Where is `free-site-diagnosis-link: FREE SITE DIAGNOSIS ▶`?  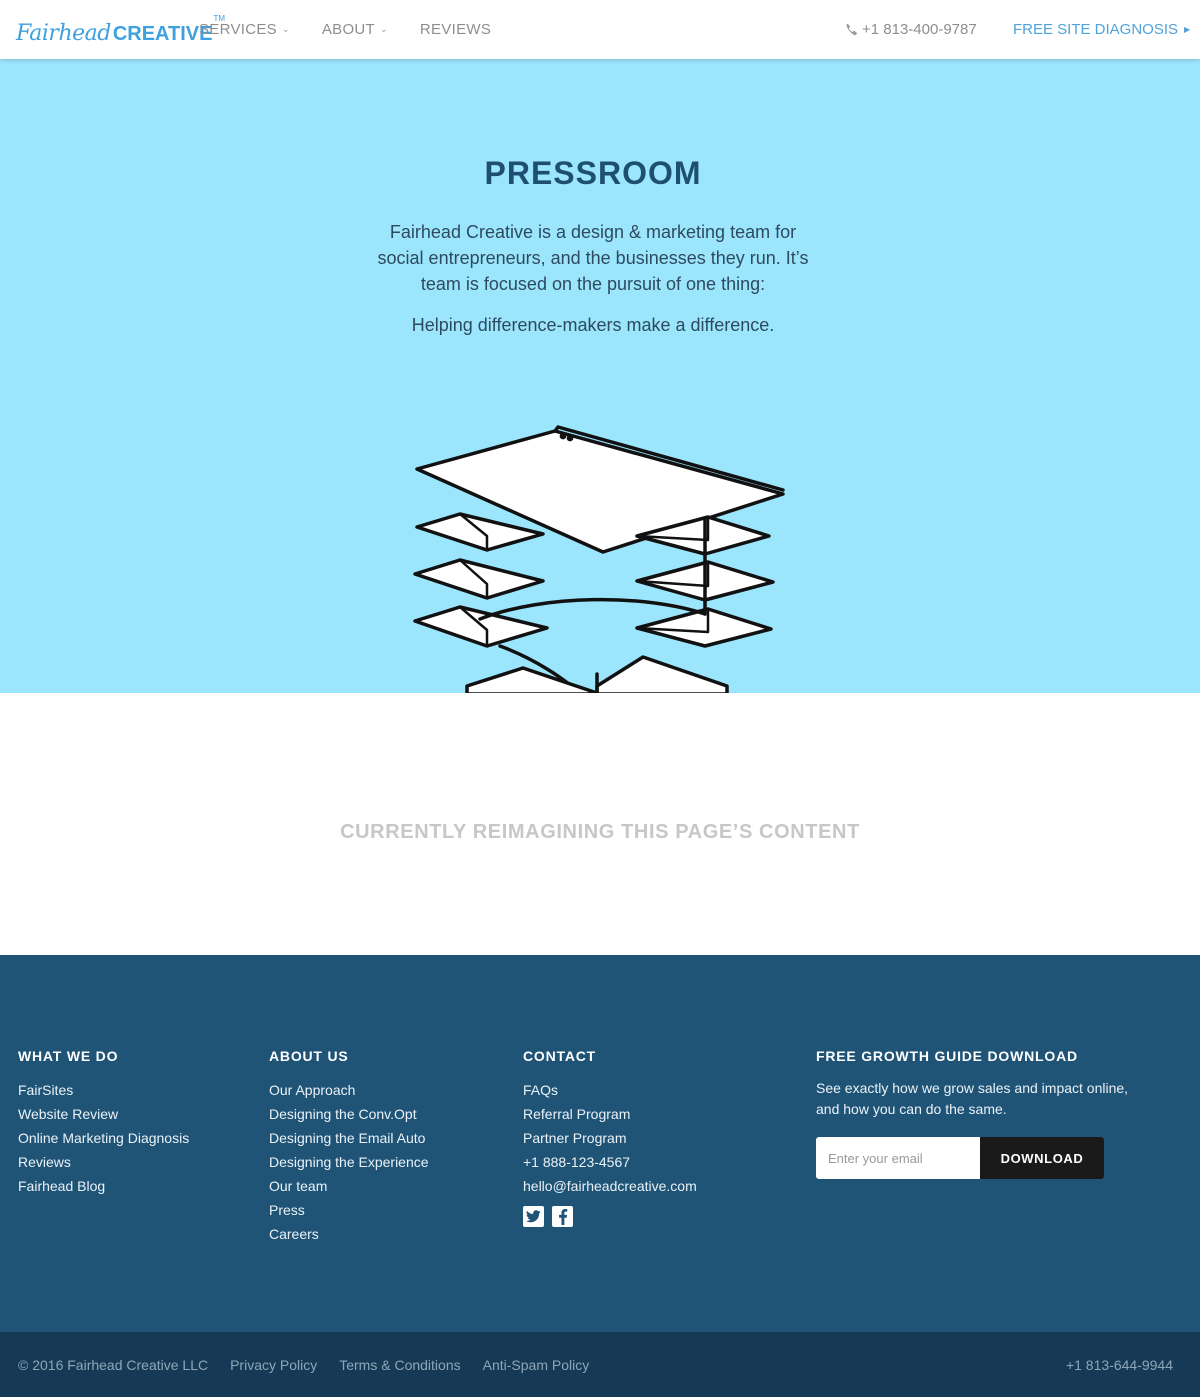 free-site-diagnosis-link: FREE SITE DIAGNOSIS ▶ is located at coordinates (1101, 29).